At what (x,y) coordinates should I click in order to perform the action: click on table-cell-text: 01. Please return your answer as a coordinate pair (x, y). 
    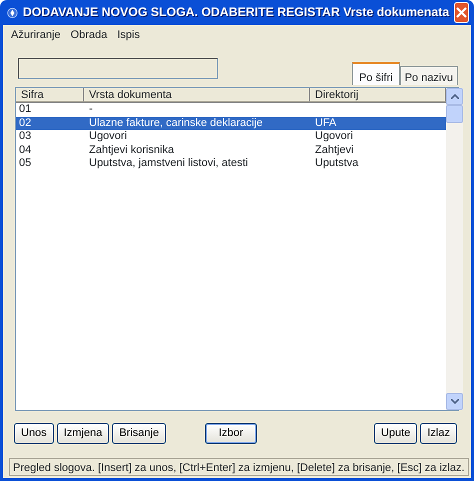
    Looking at the image, I should click on (25, 109).